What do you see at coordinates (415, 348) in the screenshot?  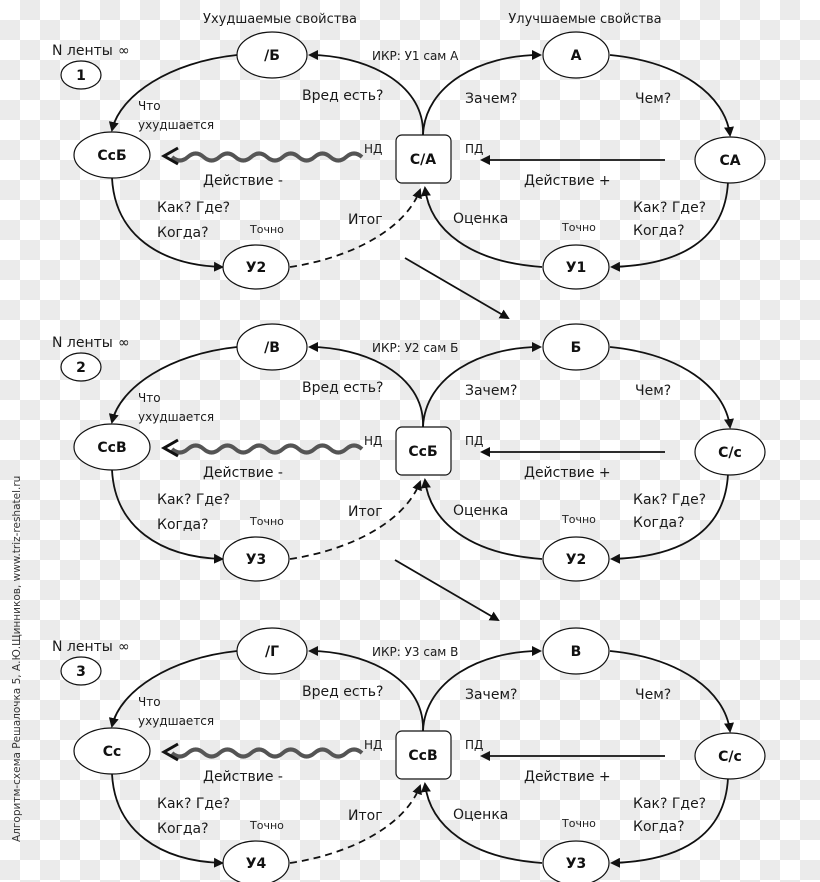 I see `ikr-label: ИКР: У2 сам Б` at bounding box center [415, 348].